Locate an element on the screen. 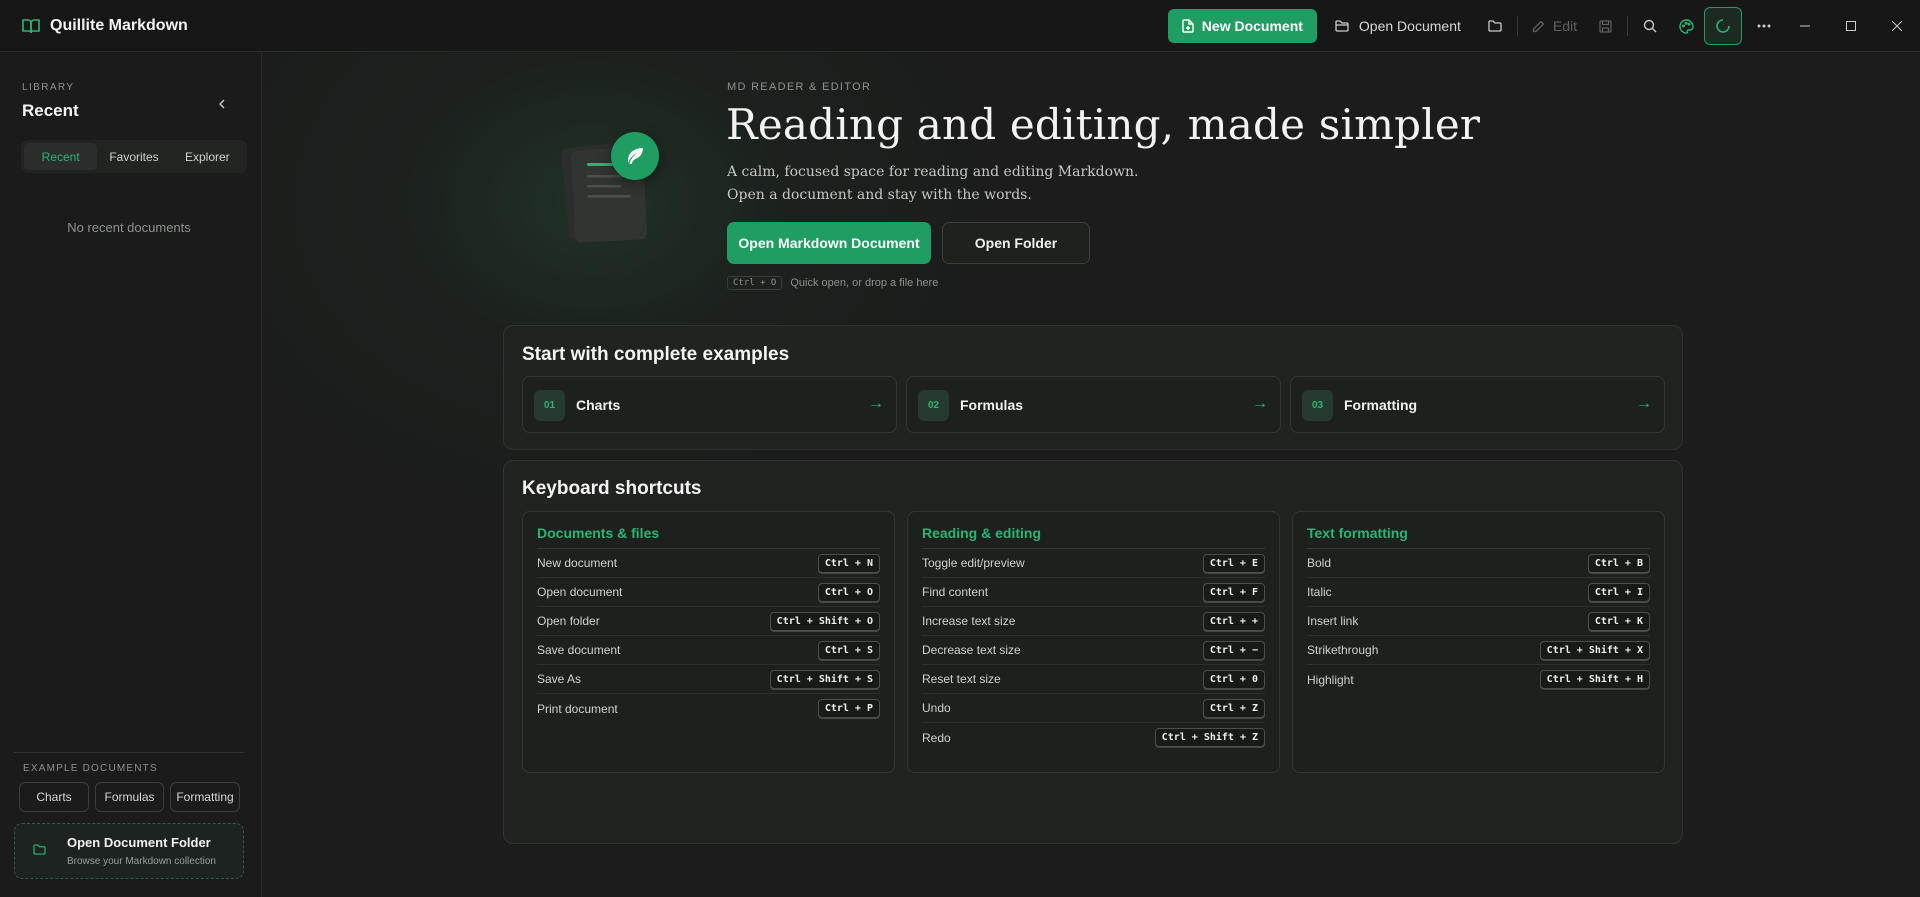 The height and width of the screenshot is (897, 1920). shortcut-row: Highlight Ctrl + Shift + H is located at coordinates (1478, 679).